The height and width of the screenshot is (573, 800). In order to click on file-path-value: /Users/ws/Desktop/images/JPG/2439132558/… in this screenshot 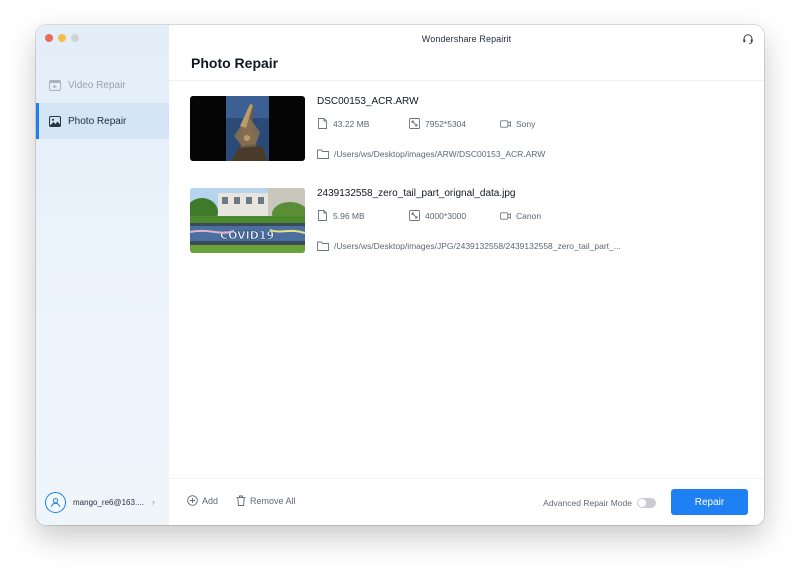, I will do `click(477, 245)`.